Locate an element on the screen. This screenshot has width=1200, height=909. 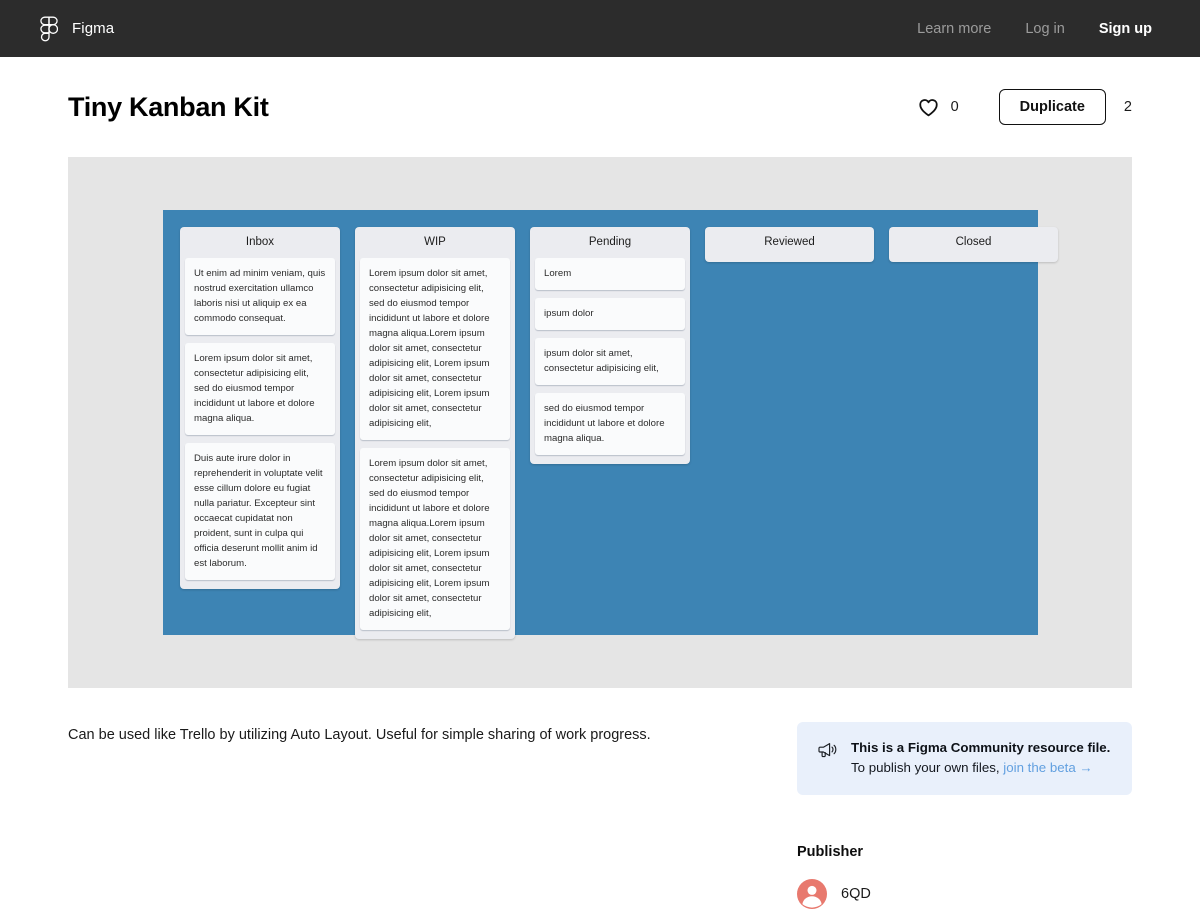
like-group: 0 is located at coordinates (938, 107).